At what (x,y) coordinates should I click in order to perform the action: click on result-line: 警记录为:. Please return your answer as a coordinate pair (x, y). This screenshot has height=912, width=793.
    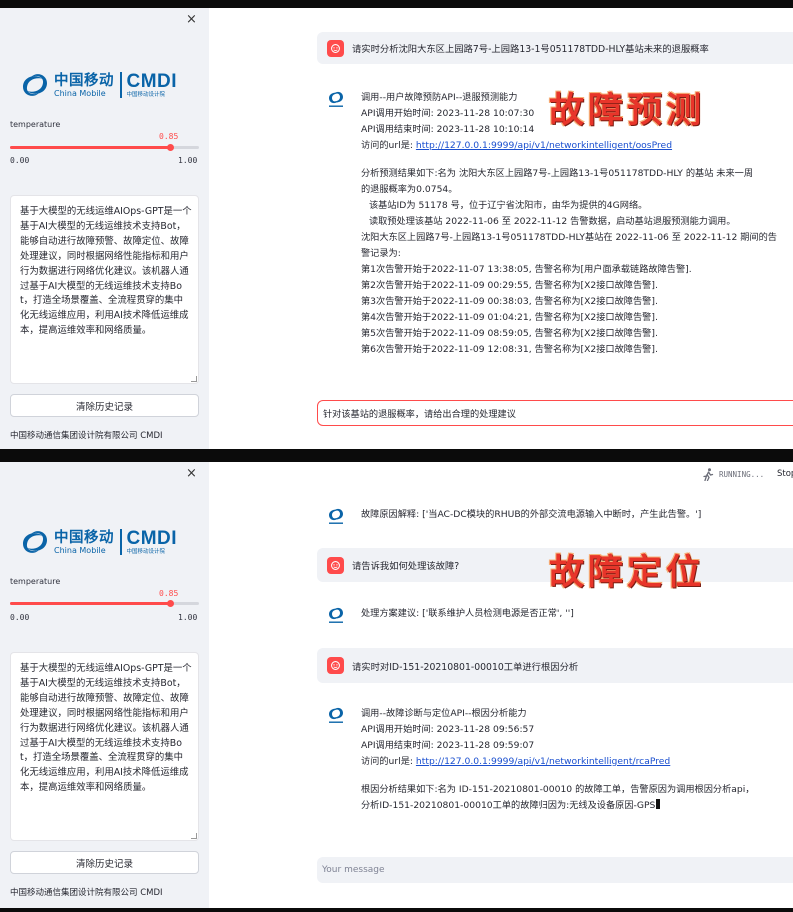
    Looking at the image, I should click on (381, 253).